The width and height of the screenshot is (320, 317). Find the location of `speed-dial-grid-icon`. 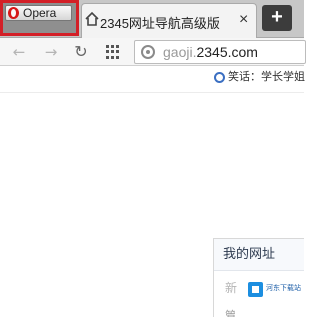

speed-dial-grid-icon is located at coordinates (113, 52).